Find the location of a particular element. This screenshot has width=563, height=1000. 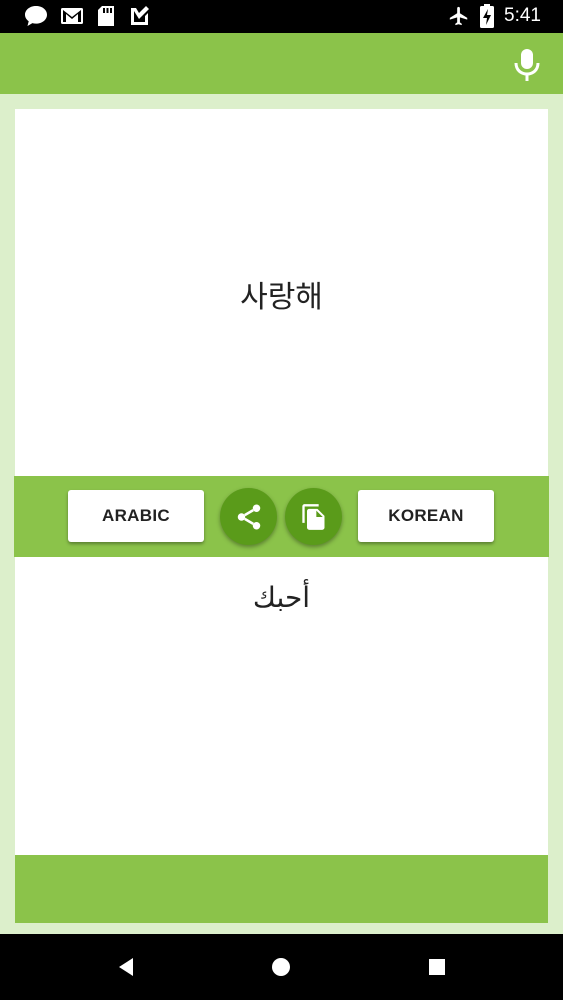

copy-icon is located at coordinates (312, 516).